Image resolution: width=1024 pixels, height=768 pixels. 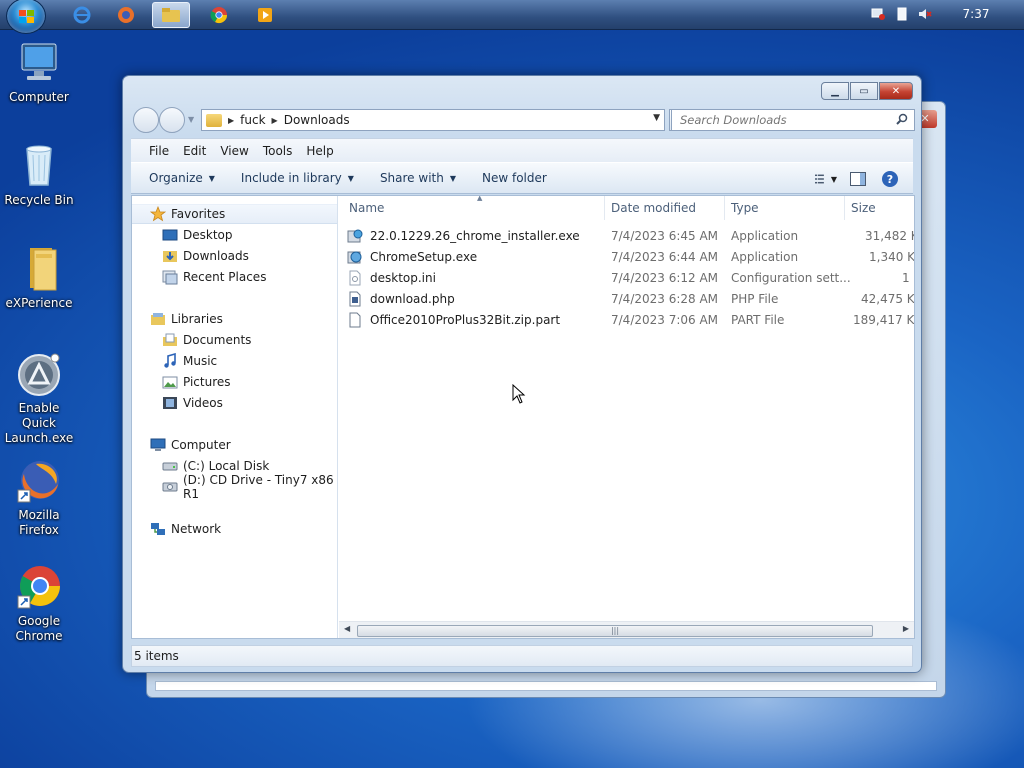 I want to click on horizontal-scrollbar: ◀ ||| ▶, so click(x=626, y=629).